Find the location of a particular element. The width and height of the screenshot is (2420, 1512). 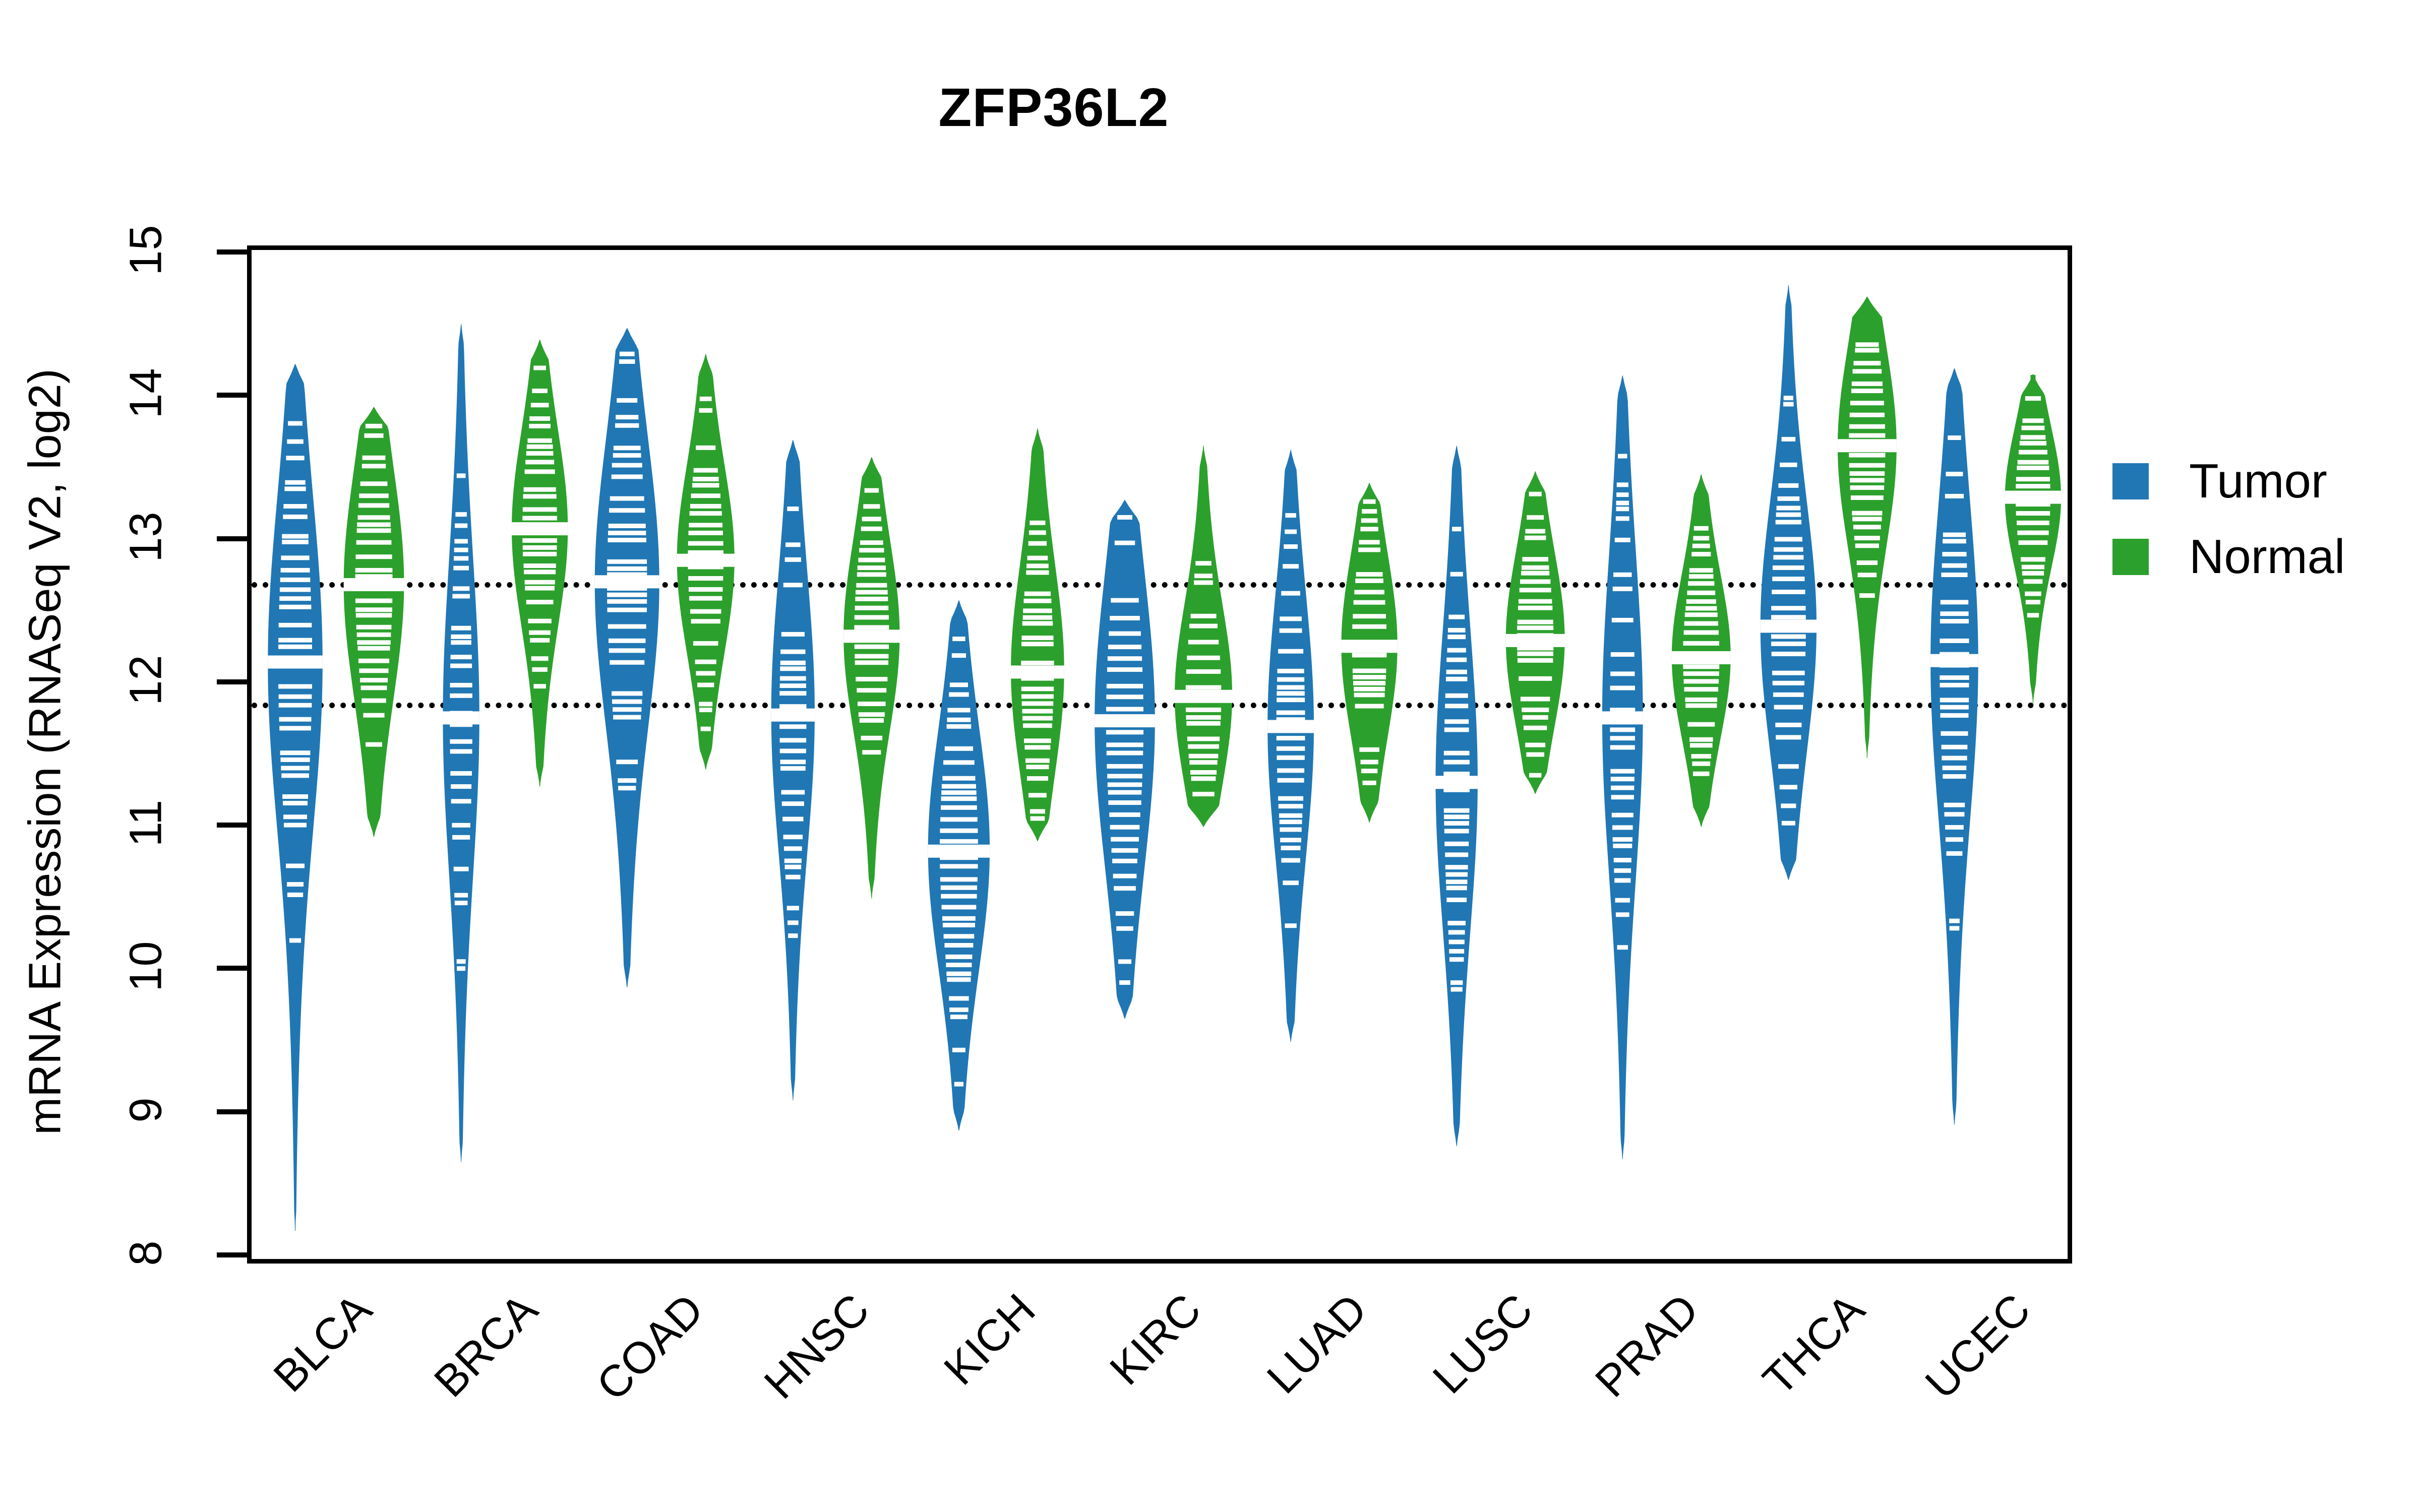

legend: Tumor Normal is located at coordinates (2253, 519).